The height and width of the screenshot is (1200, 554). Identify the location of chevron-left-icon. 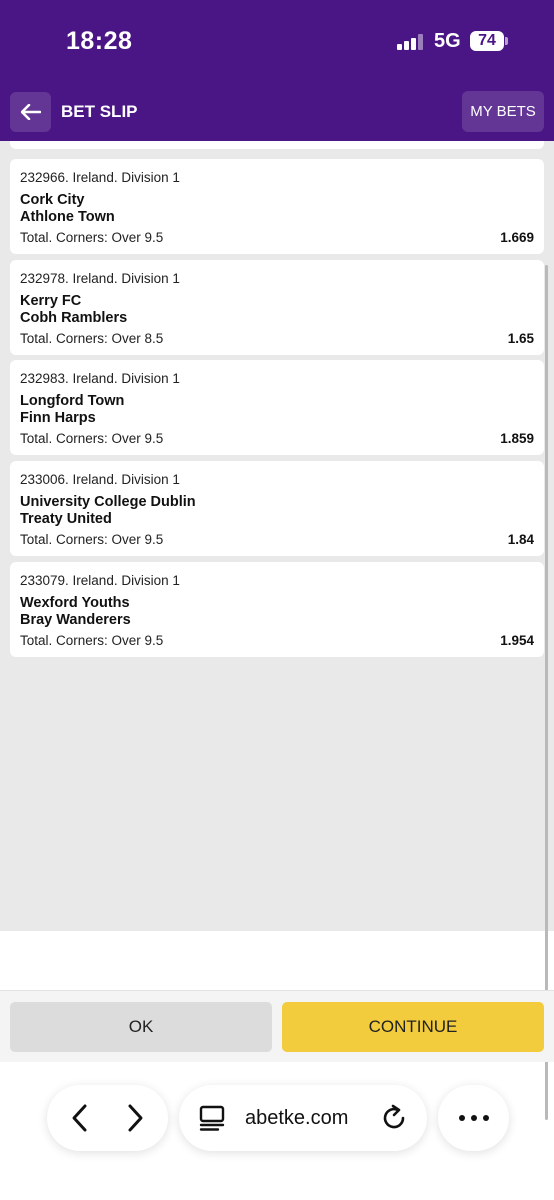
(79, 1118).